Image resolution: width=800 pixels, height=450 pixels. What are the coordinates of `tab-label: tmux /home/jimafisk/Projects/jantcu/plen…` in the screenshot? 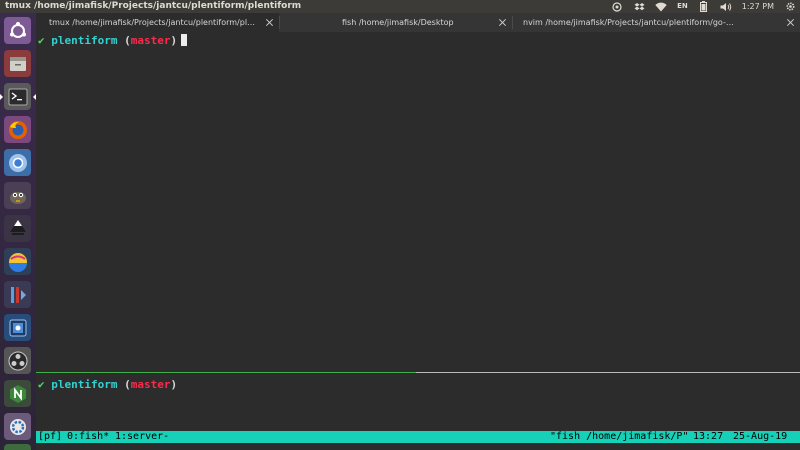 It's located at (152, 22).